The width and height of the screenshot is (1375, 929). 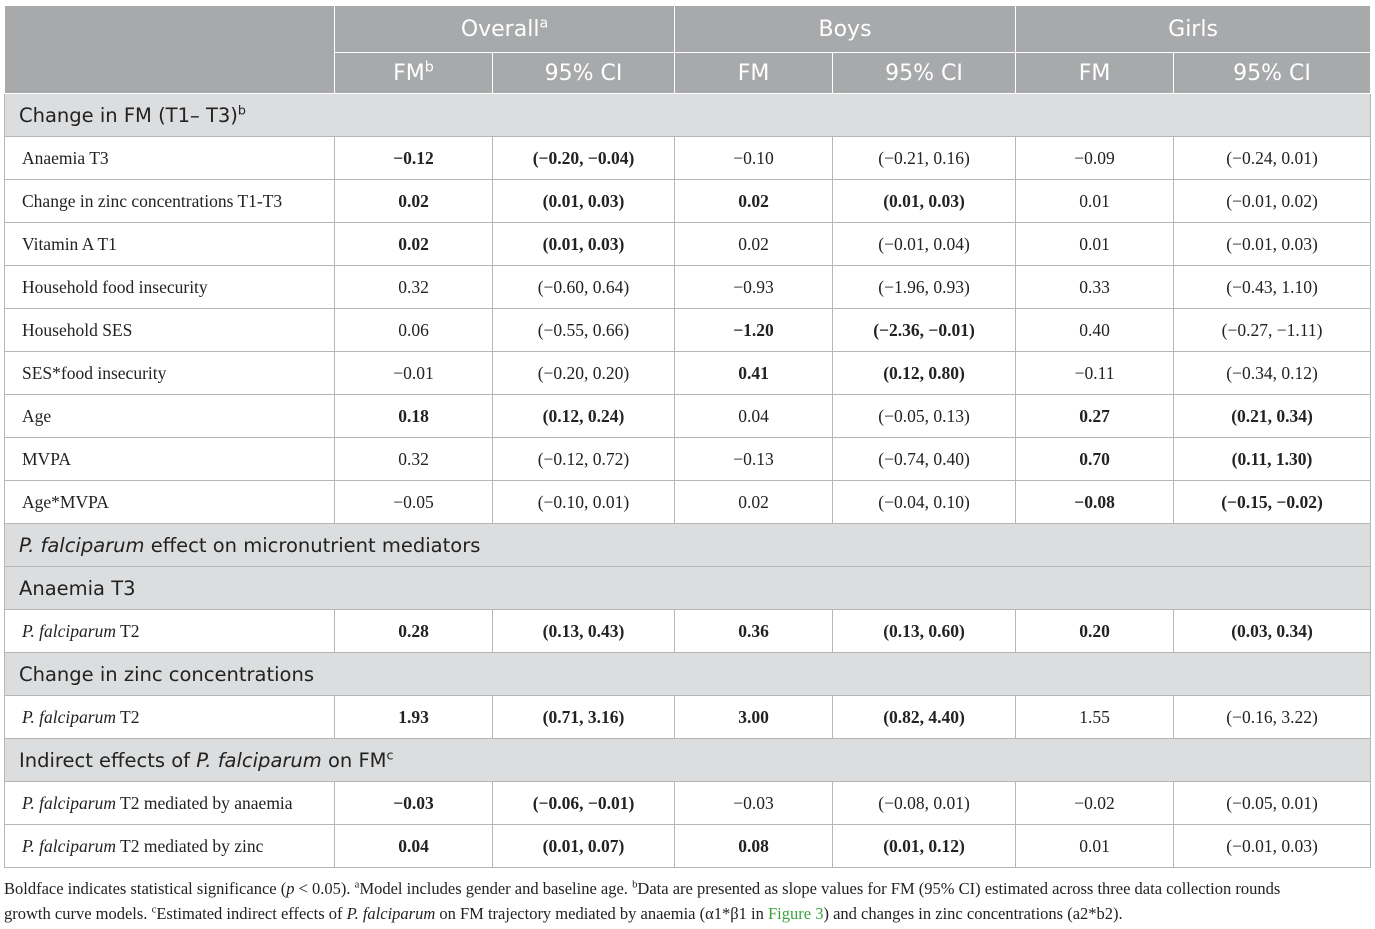 What do you see at coordinates (687, 674) in the screenshot?
I see `section-change-zinc: Change in zinc concentrations` at bounding box center [687, 674].